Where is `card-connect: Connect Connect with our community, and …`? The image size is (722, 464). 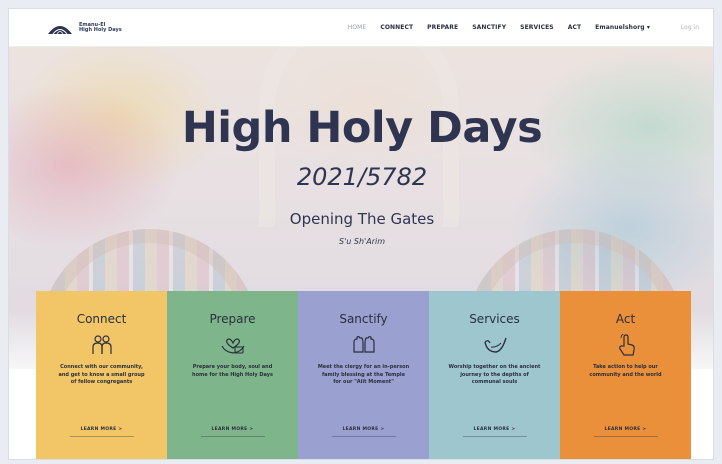 card-connect: Connect Connect with our community, and … is located at coordinates (101, 375).